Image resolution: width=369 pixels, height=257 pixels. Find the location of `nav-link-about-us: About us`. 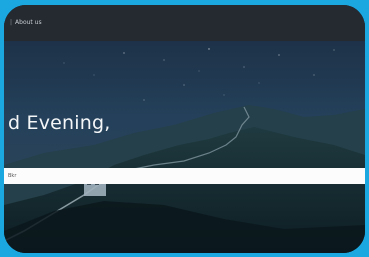

nav-link-about-us: About us is located at coordinates (28, 22).